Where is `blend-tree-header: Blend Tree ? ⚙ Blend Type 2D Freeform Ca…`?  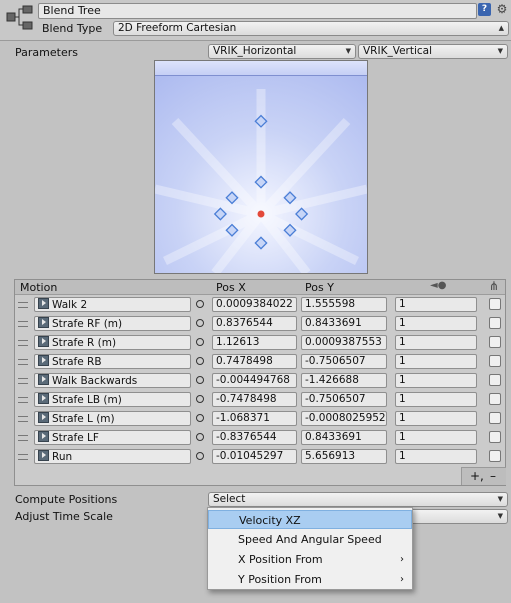
blend-tree-header: Blend Tree ? ⚙ Blend Type 2D Freeform Ca… is located at coordinates (255, 20).